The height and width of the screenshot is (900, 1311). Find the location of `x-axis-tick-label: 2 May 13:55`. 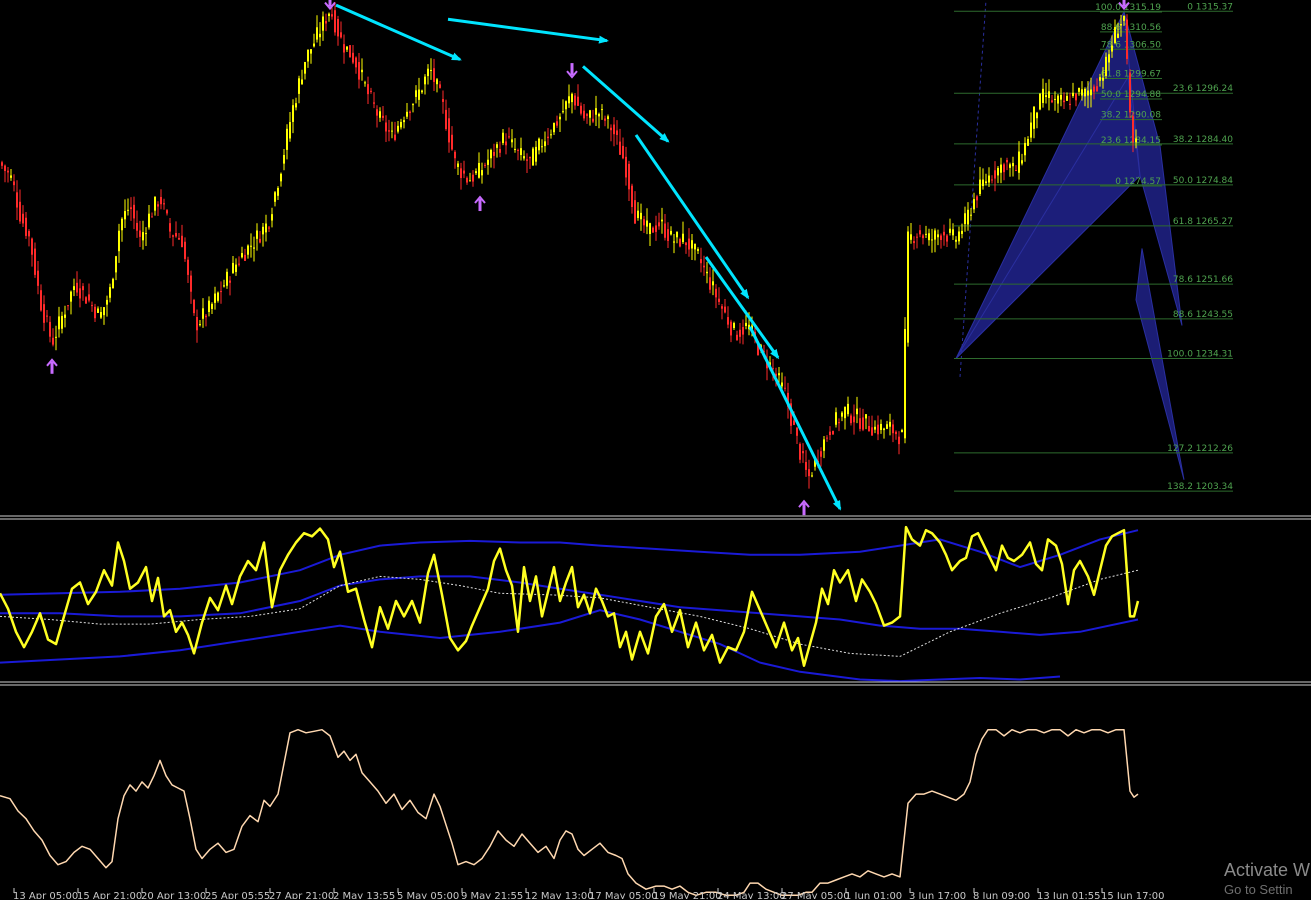

x-axis-tick-label: 2 May 13:55 is located at coordinates (364, 895).